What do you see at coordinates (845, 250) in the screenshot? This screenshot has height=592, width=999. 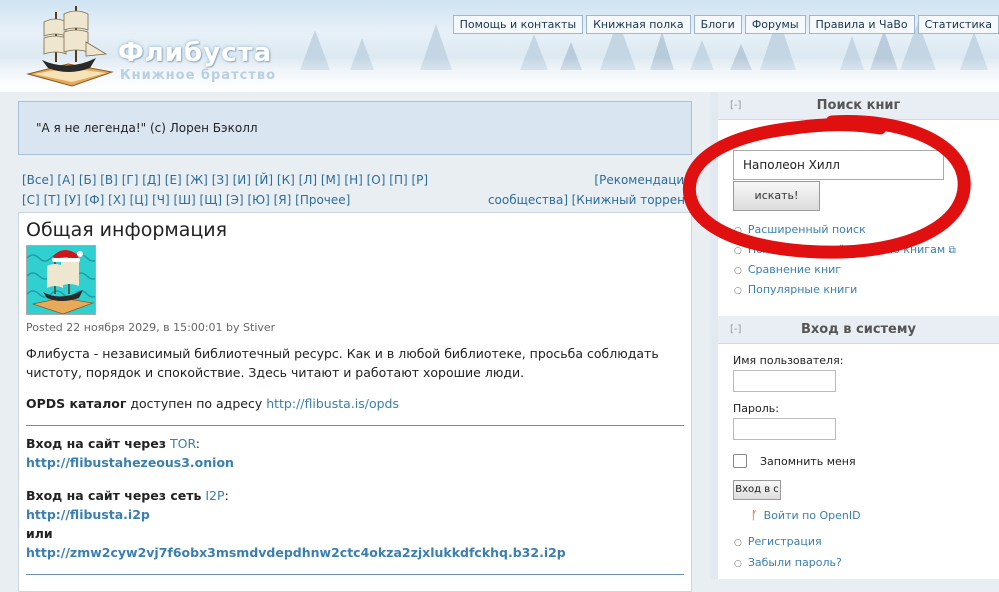 I see `fulltext-search-link: Полнотекстовый поиск по книгам ⧉` at bounding box center [845, 250].